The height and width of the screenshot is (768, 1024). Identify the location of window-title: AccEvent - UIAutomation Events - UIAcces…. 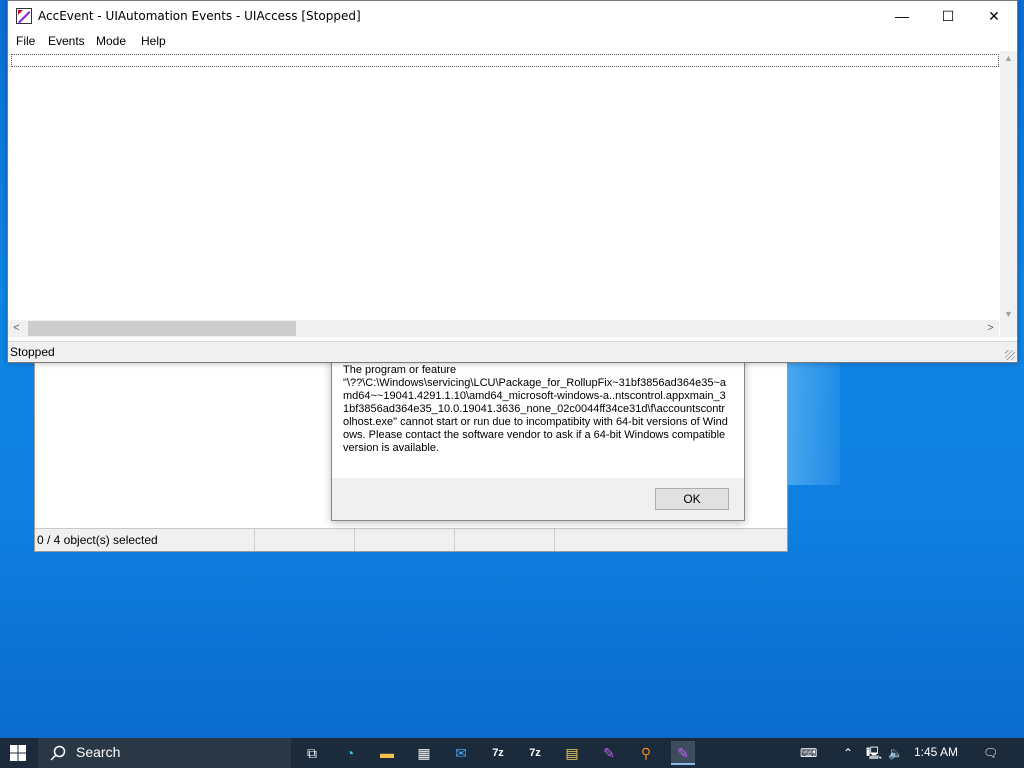
(199, 16).